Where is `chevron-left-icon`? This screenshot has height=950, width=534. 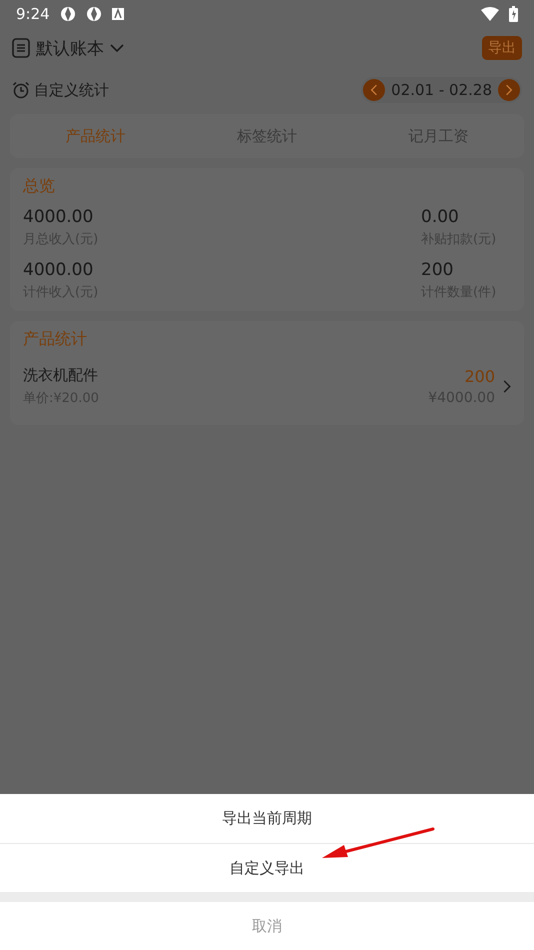
chevron-left-icon is located at coordinates (374, 90).